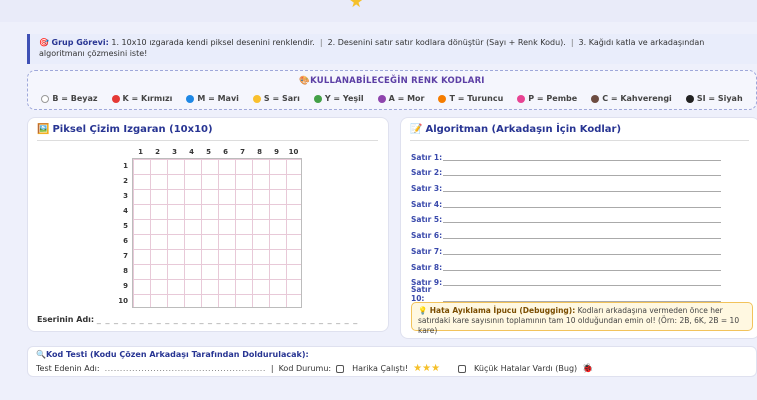 This screenshot has width=757, height=400. I want to click on algorithm-row-label: Satır 4:, so click(427, 204).